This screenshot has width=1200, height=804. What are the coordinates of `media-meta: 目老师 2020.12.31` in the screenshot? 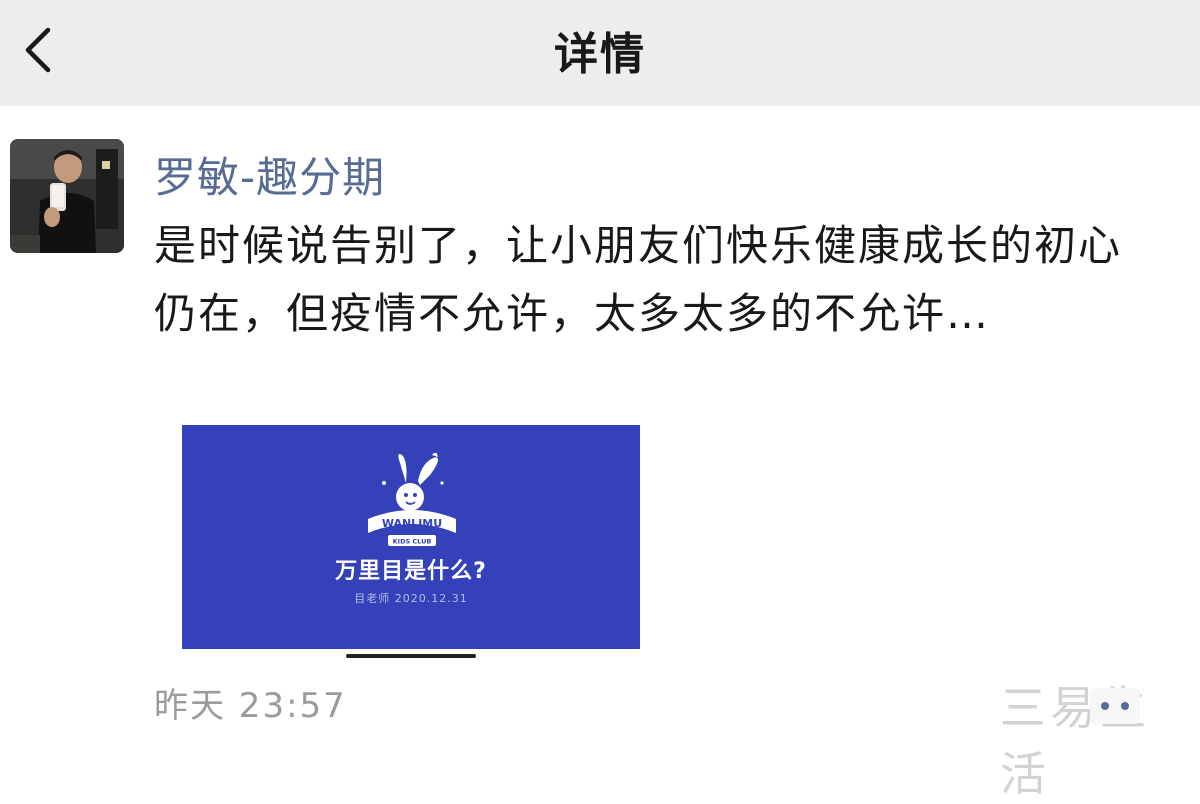 It's located at (411, 598).